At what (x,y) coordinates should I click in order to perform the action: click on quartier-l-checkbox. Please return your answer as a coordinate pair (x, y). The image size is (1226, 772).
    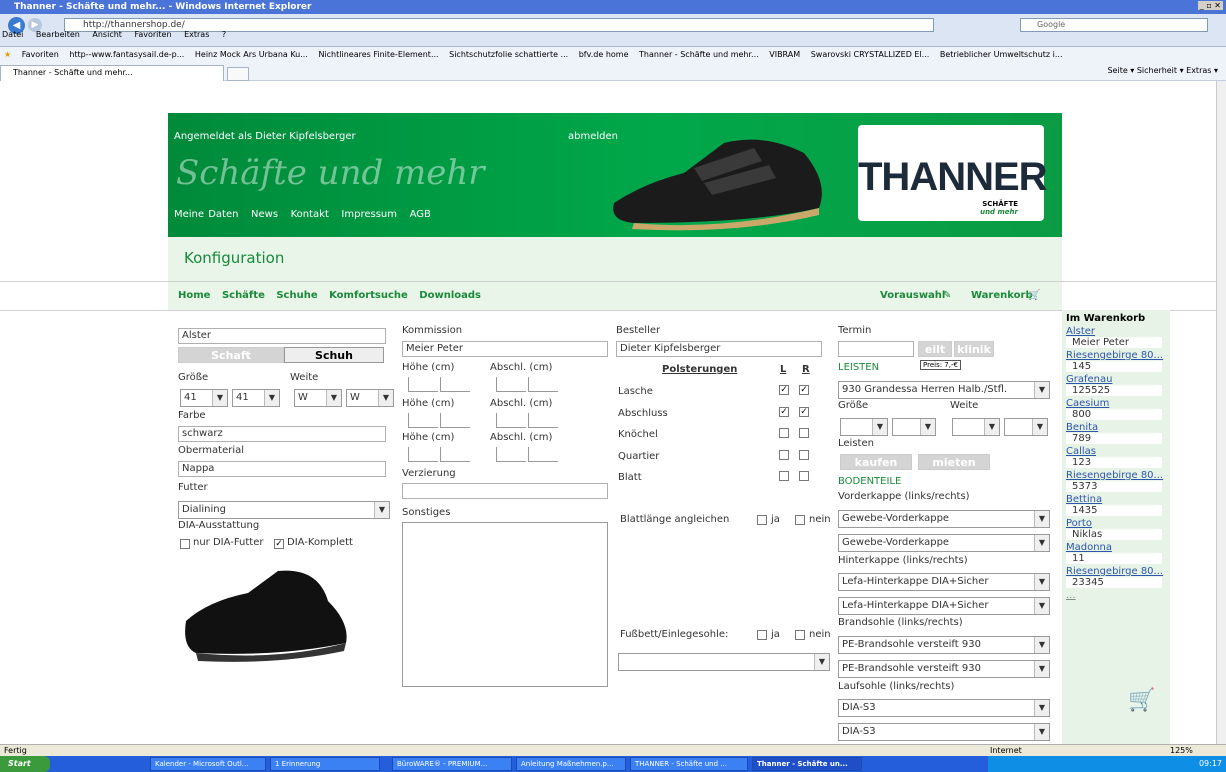
    Looking at the image, I should click on (784, 455).